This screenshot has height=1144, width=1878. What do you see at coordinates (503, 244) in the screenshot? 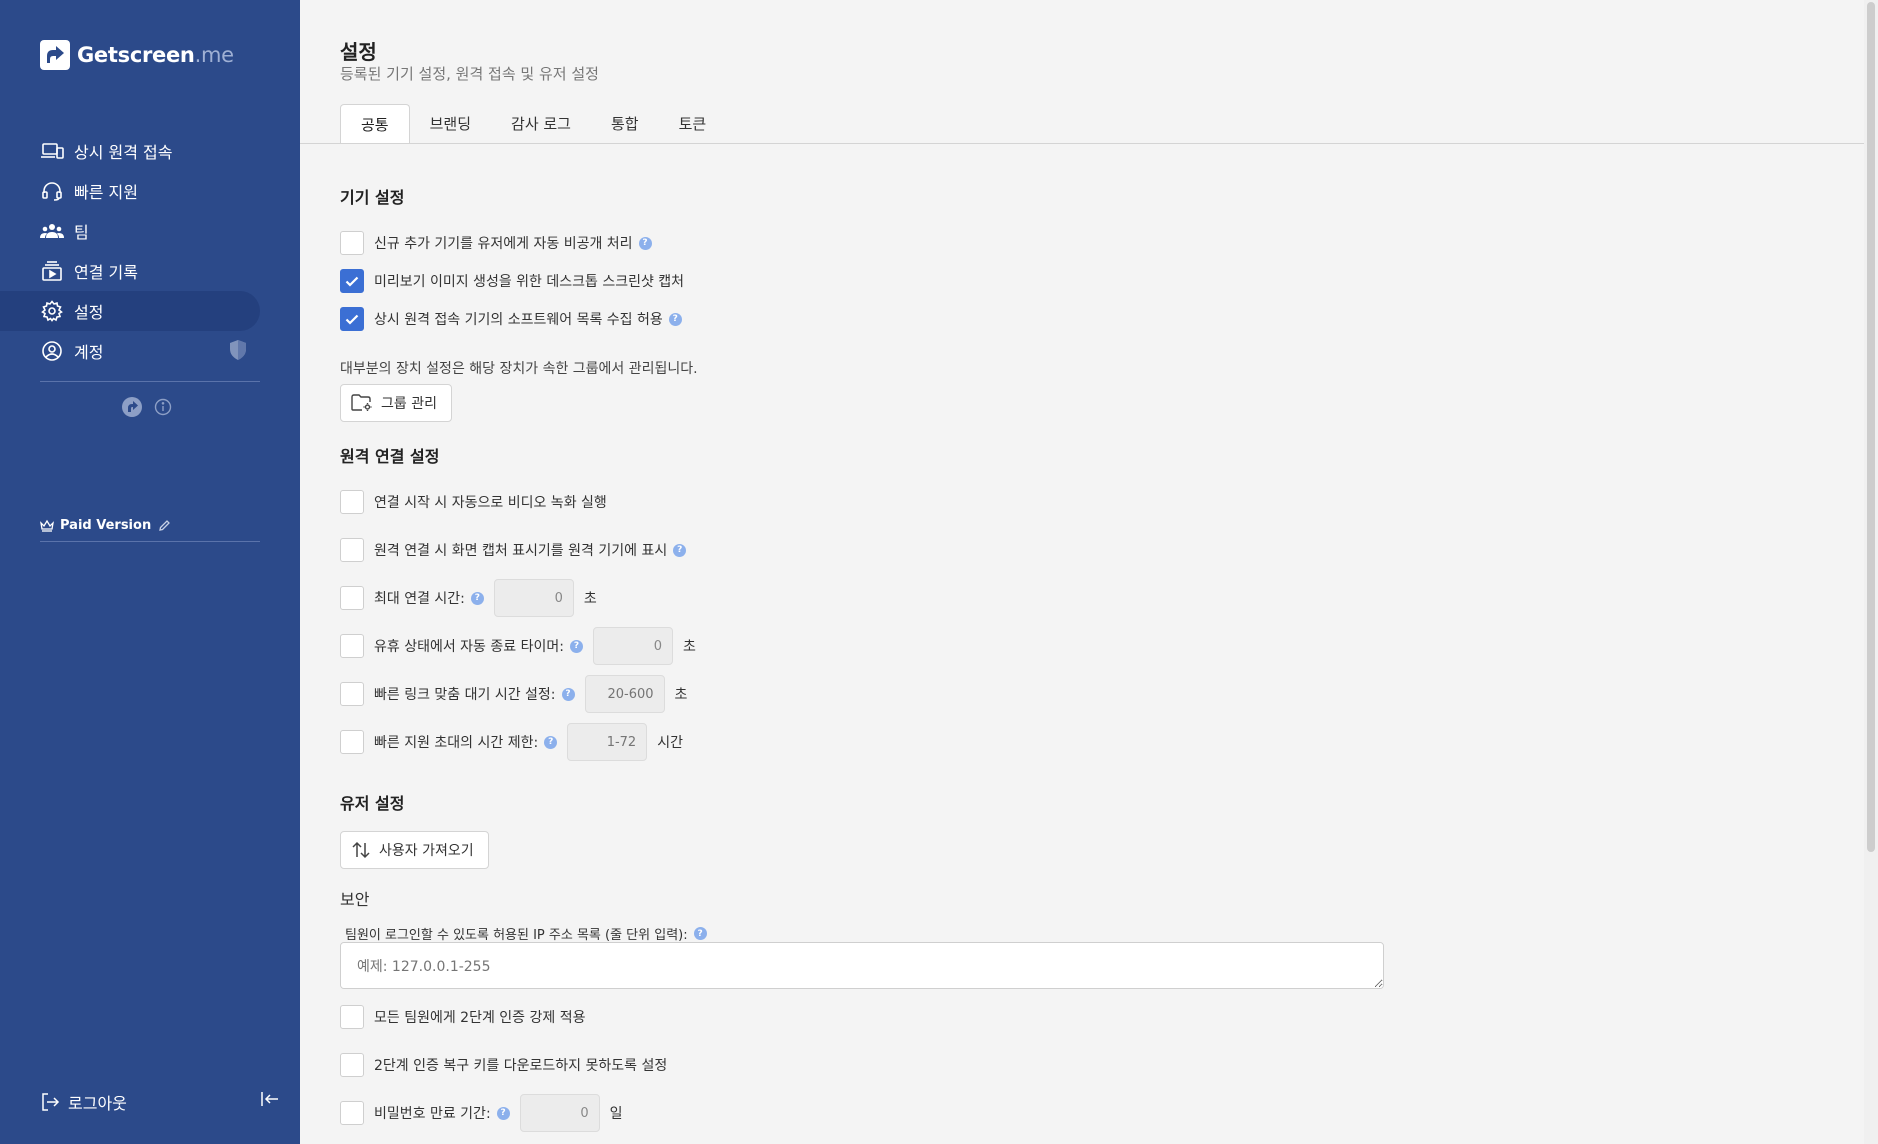
I see `option-label: 신규 추가 기기를 유저에게 자동 비공개 처리` at bounding box center [503, 244].